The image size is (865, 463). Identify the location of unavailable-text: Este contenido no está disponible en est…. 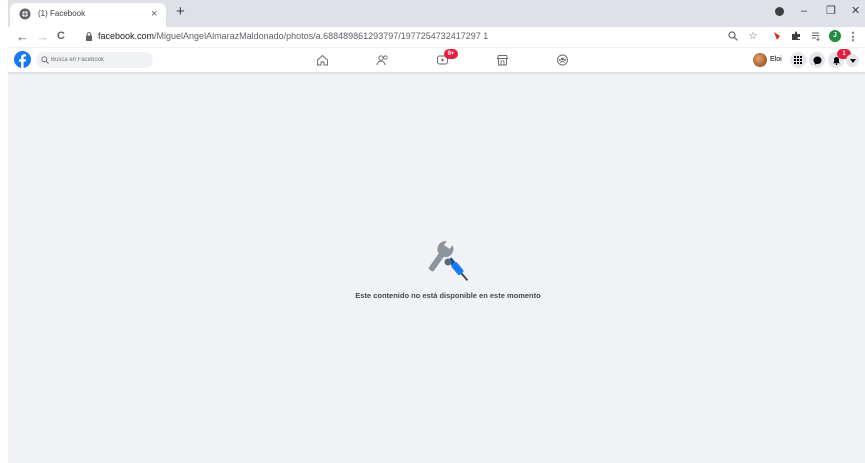
(448, 295).